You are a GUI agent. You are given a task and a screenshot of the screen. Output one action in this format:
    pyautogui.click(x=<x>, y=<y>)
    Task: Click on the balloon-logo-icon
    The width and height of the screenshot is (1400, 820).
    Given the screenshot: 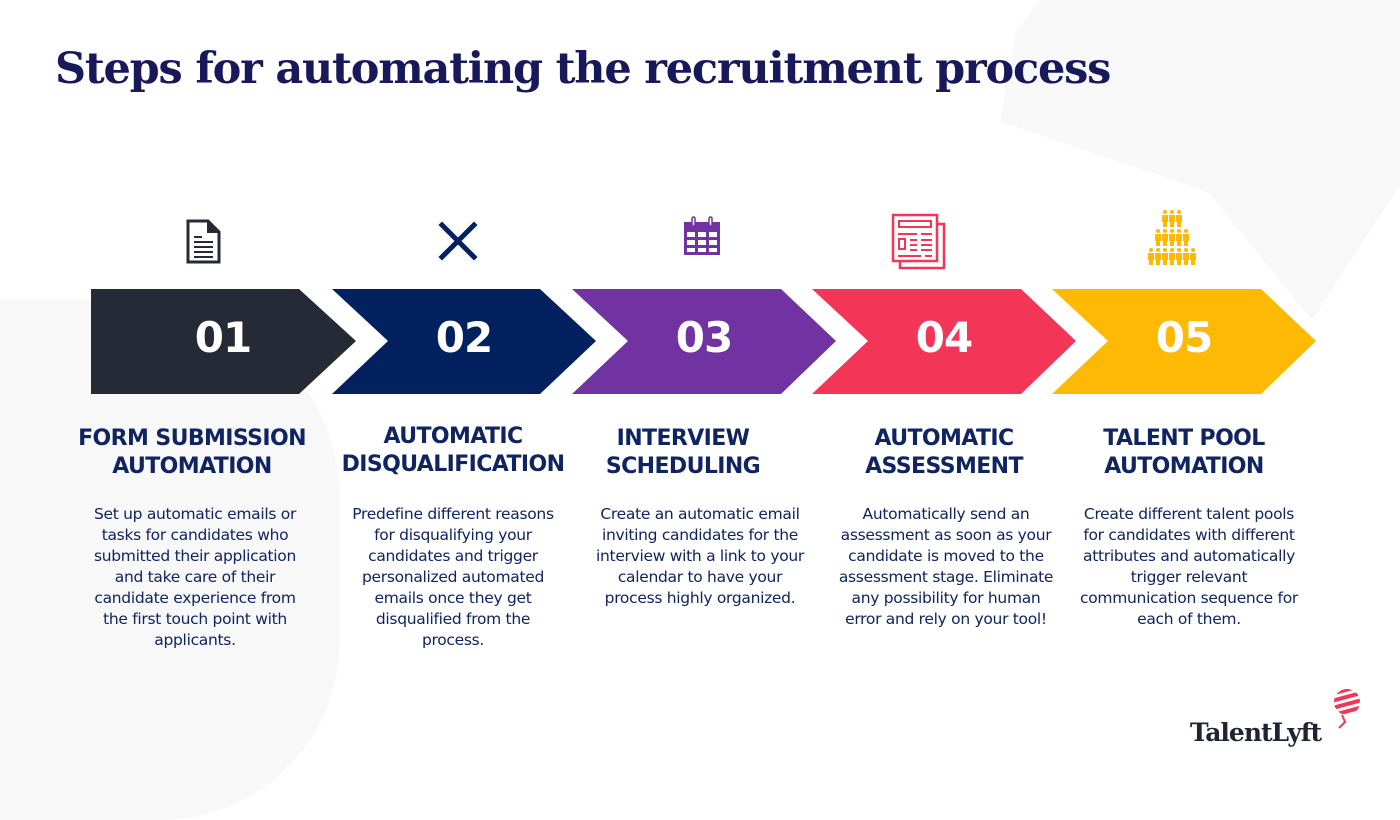 What is the action you would take?
    pyautogui.click(x=1347, y=709)
    